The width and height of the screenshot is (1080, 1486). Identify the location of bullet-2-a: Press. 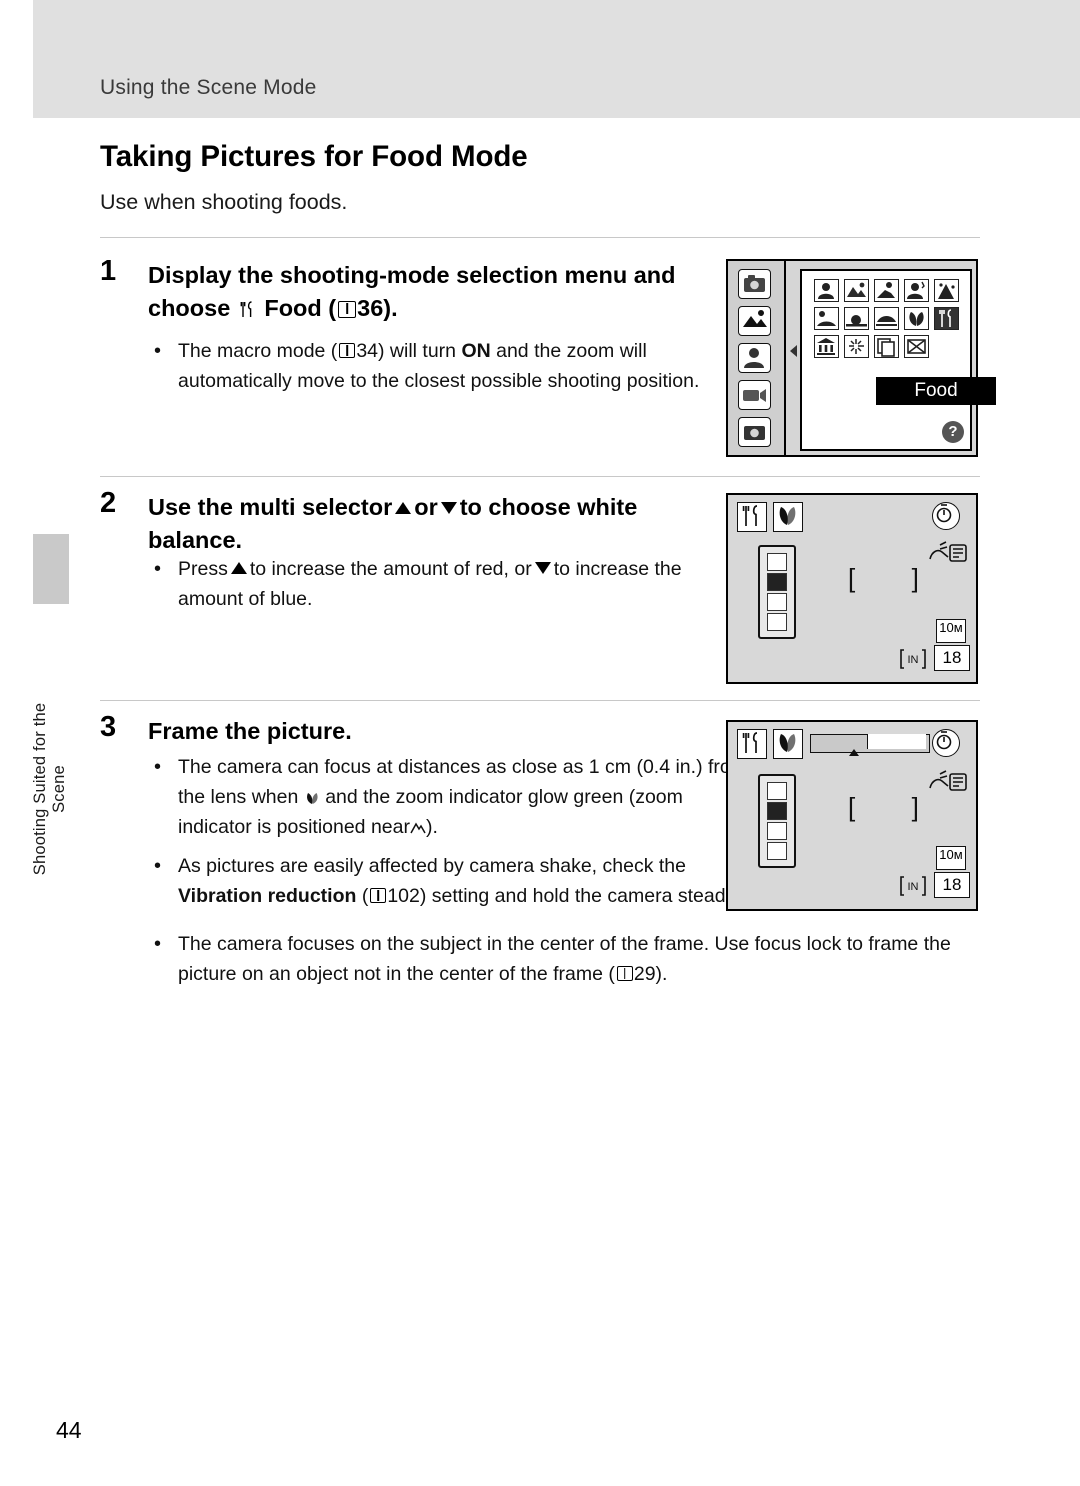
(203, 569).